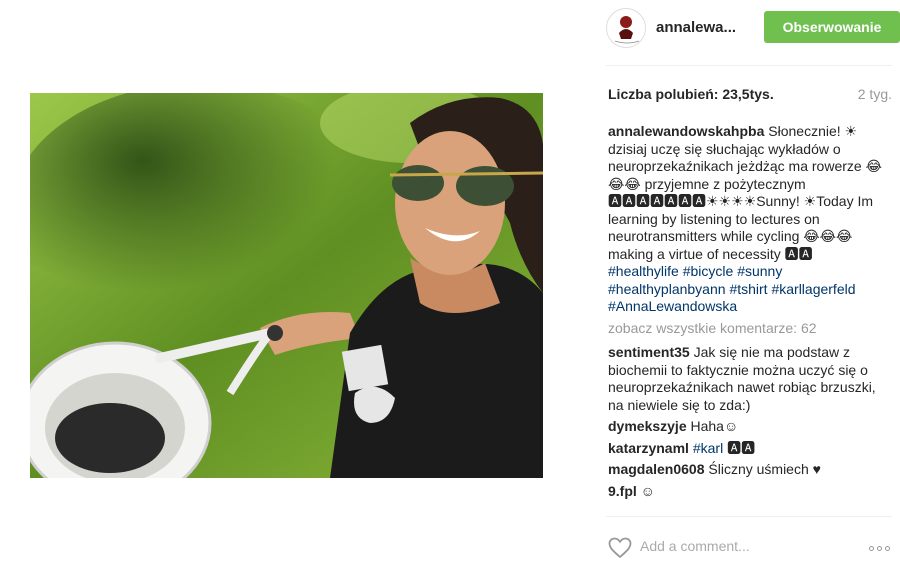 Image resolution: width=900 pixels, height=570 pixels. Describe the element at coordinates (759, 271) in the screenshot. I see `hashtag-link: #sunny` at that location.